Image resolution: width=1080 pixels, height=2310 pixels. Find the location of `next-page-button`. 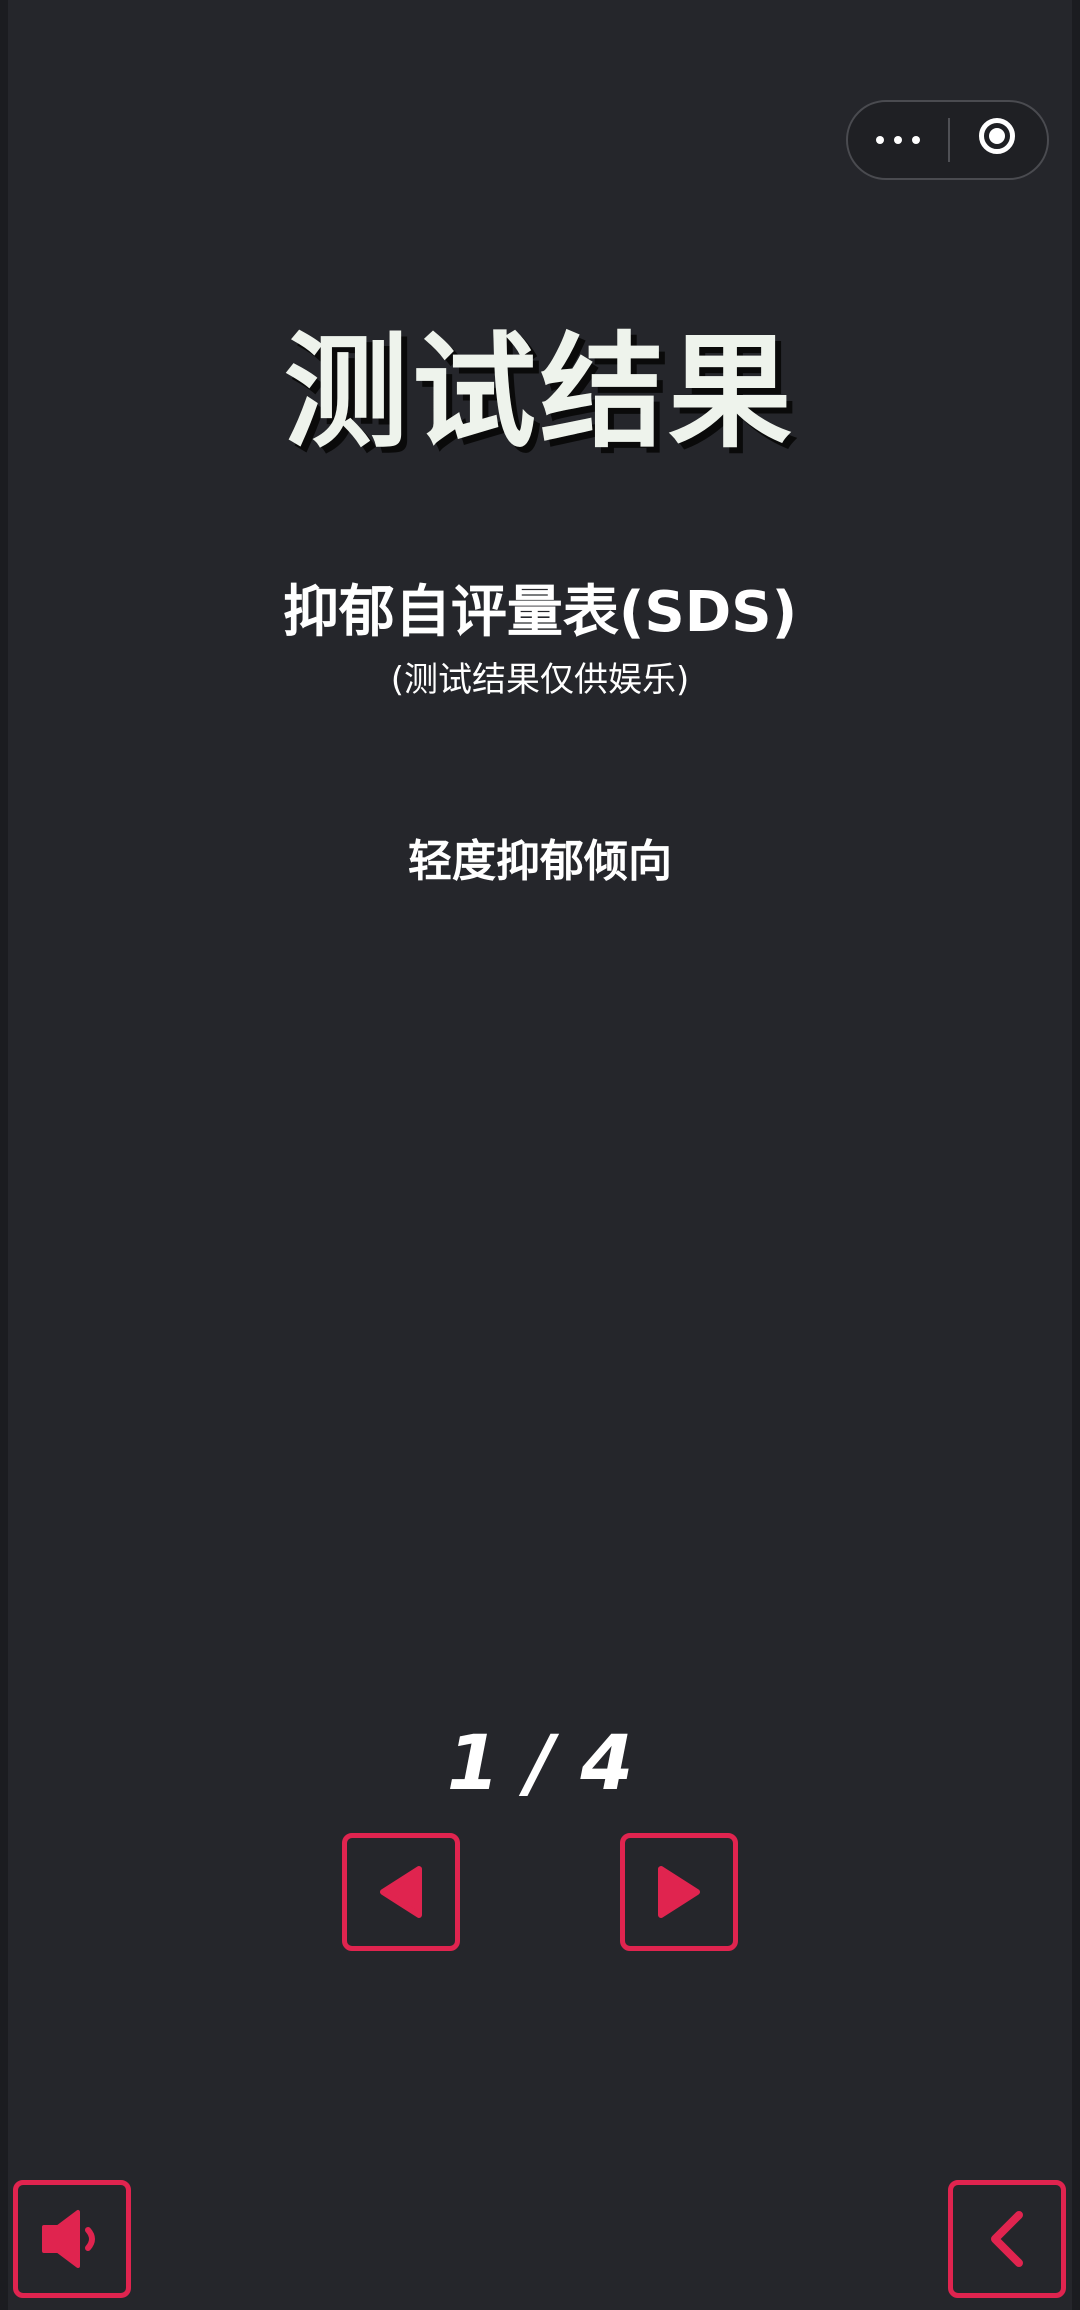

next-page-button is located at coordinates (679, 1892).